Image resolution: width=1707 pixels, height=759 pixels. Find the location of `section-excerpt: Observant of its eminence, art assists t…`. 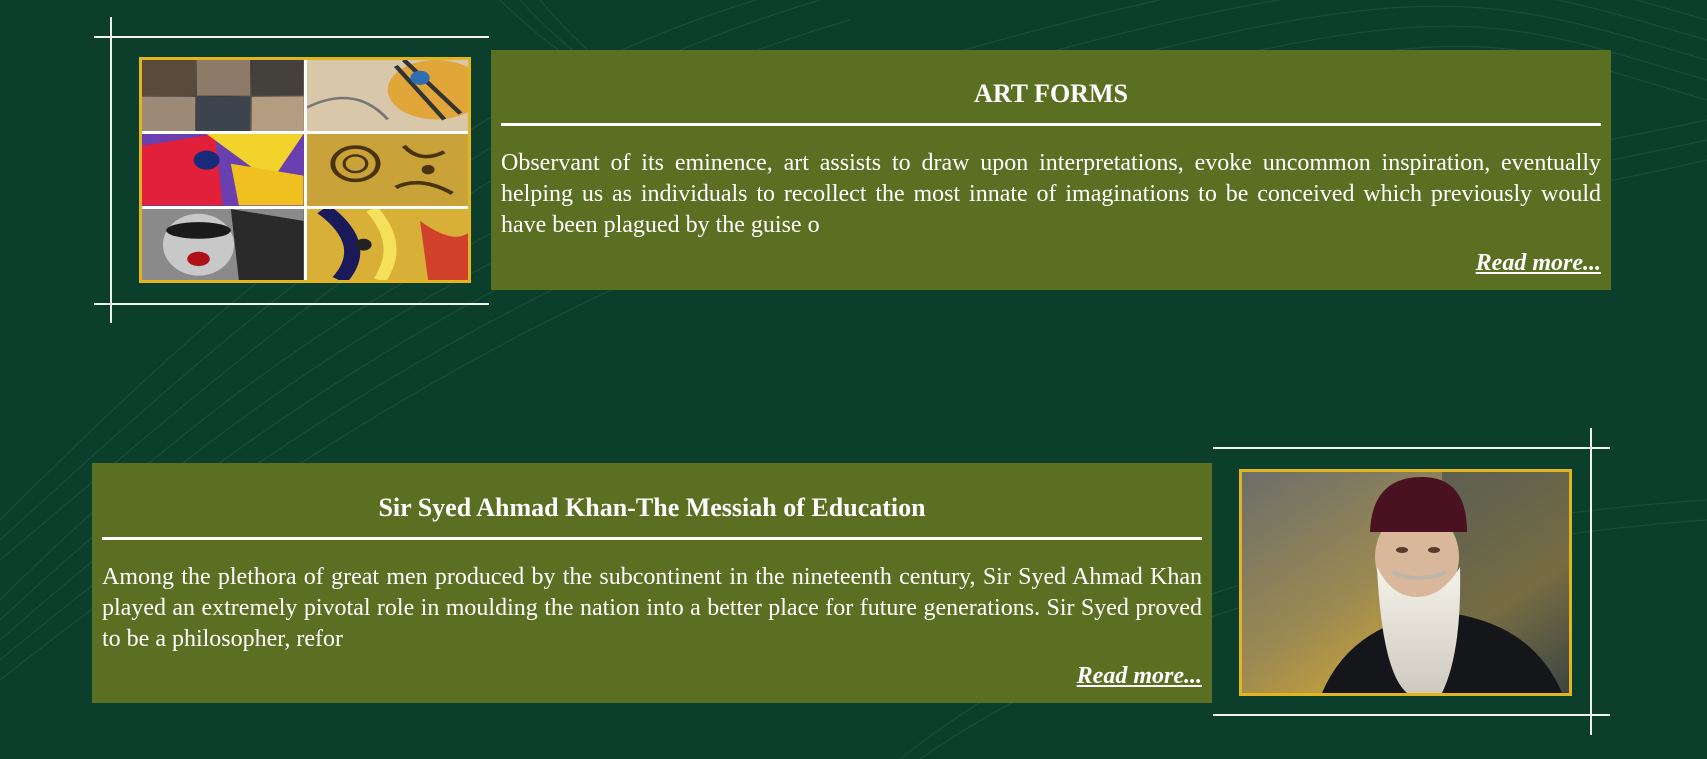

section-excerpt: Observant of its eminence, art assists t… is located at coordinates (1051, 194).